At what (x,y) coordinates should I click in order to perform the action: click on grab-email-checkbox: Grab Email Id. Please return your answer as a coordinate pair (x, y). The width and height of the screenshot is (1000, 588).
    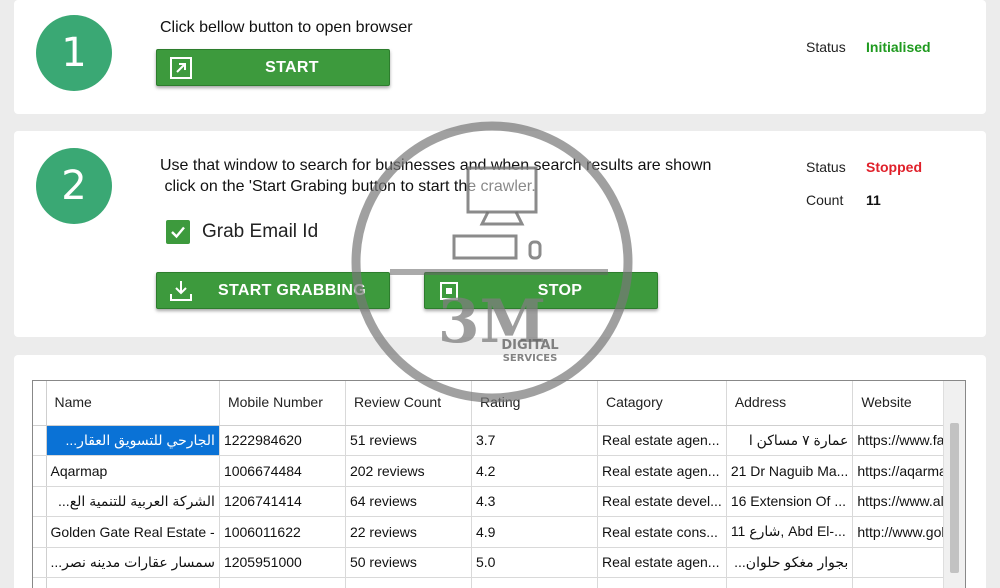
    Looking at the image, I should click on (242, 232).